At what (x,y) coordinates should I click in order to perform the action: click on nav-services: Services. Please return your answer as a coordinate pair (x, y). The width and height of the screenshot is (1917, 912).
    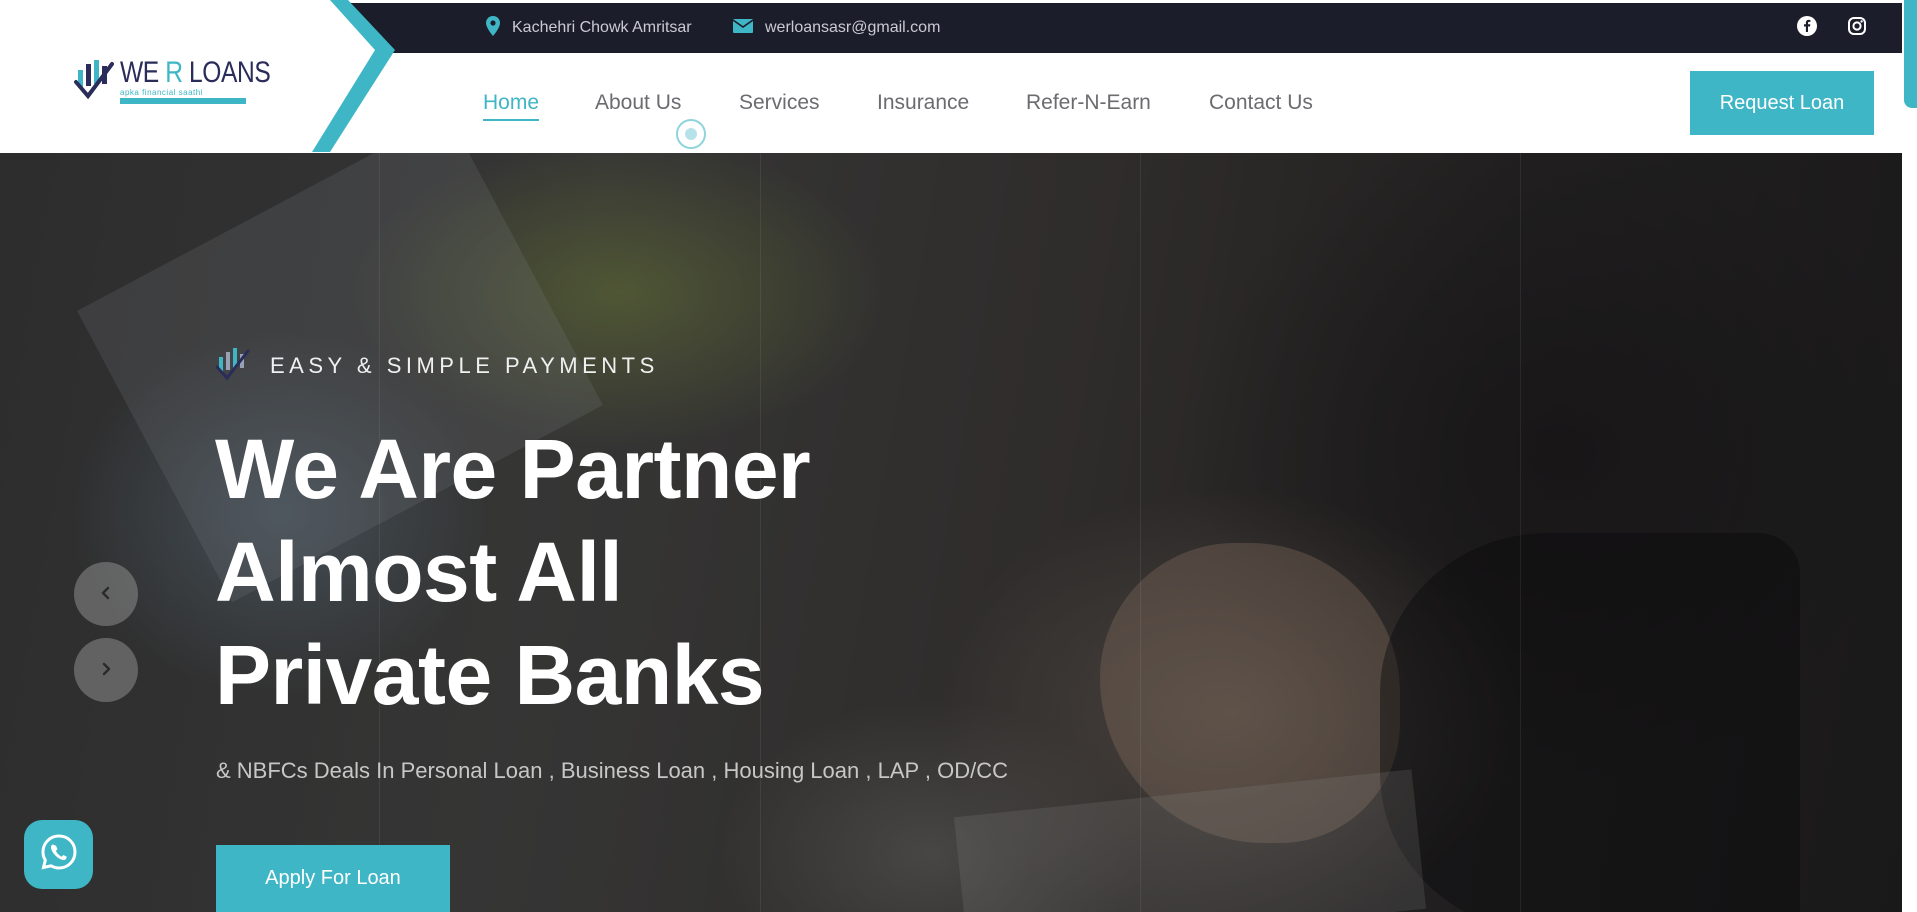
    Looking at the image, I should click on (779, 103).